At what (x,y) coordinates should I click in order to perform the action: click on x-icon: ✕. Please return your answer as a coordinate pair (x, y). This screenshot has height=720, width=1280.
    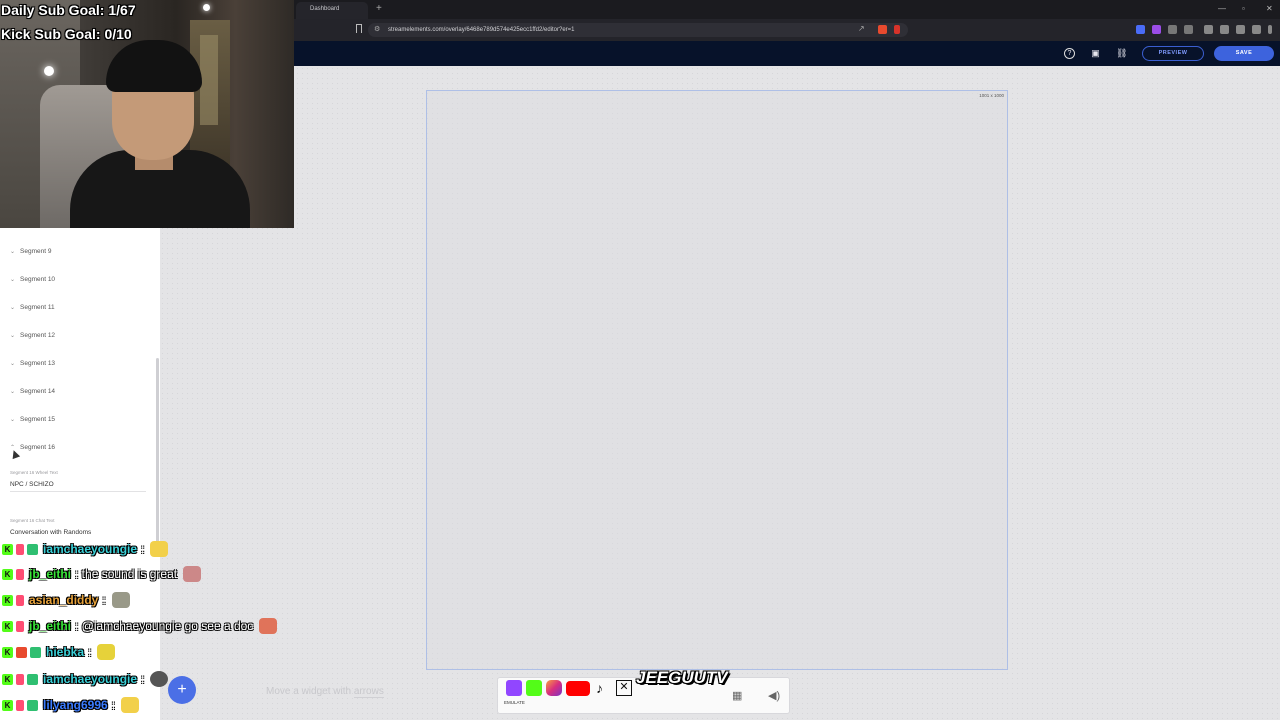
    Looking at the image, I should click on (624, 688).